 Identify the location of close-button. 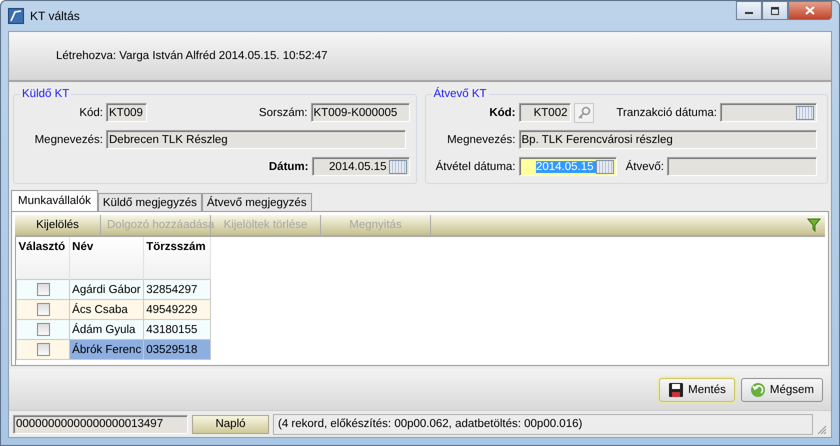
(810, 10).